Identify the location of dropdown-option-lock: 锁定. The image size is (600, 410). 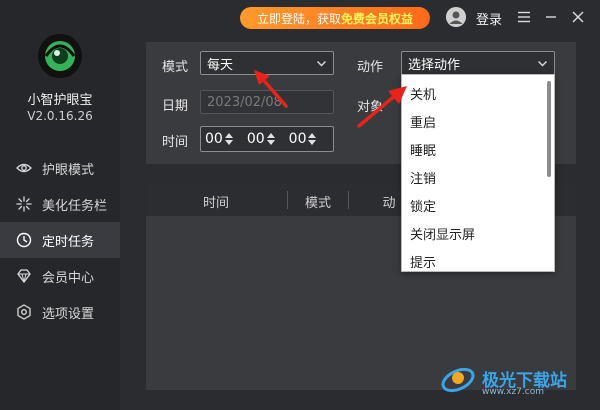
(423, 205).